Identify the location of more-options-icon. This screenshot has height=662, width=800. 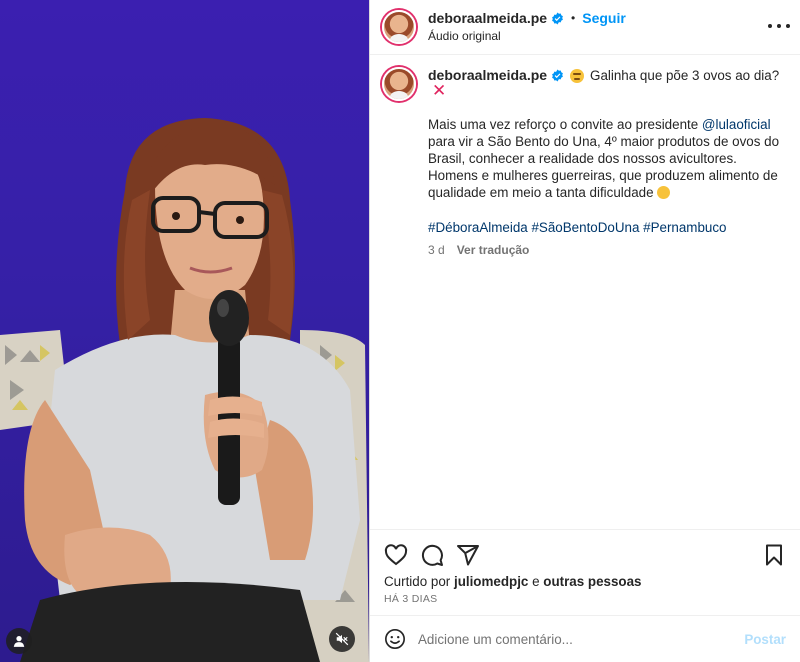
(779, 26).